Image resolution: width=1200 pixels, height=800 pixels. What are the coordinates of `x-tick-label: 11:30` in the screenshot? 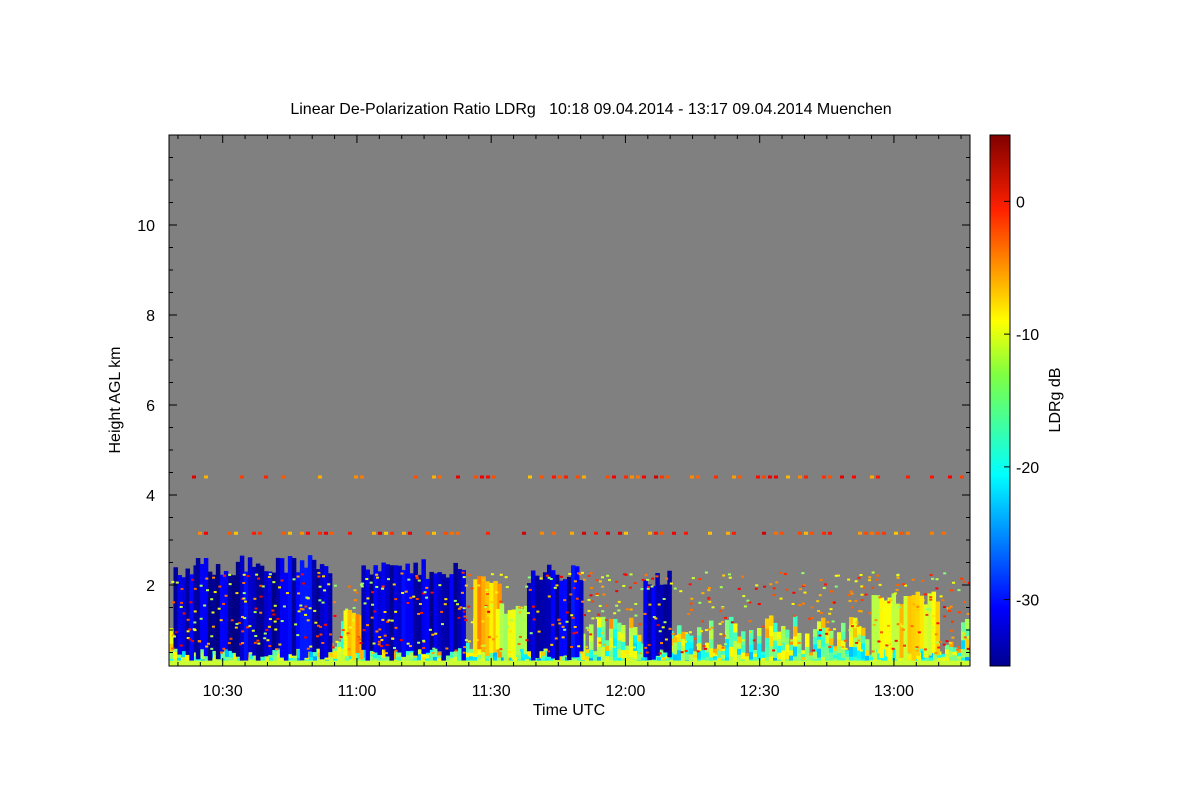 It's located at (491, 691).